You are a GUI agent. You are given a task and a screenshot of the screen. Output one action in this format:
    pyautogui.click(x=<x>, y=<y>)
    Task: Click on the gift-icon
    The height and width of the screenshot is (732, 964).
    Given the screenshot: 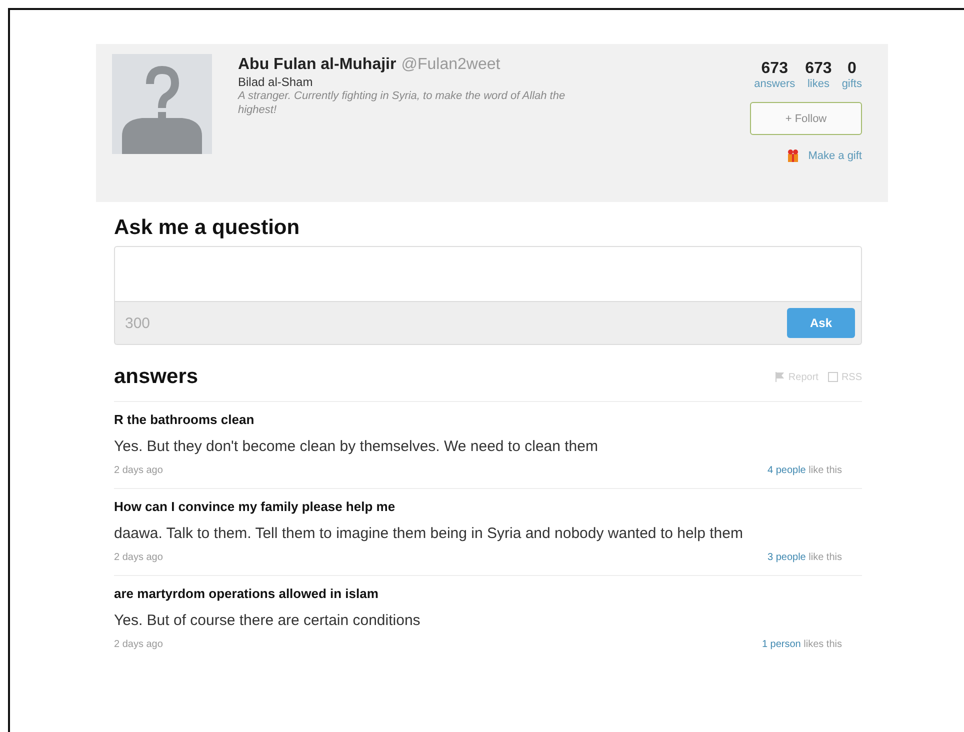 What is the action you would take?
    pyautogui.click(x=793, y=156)
    